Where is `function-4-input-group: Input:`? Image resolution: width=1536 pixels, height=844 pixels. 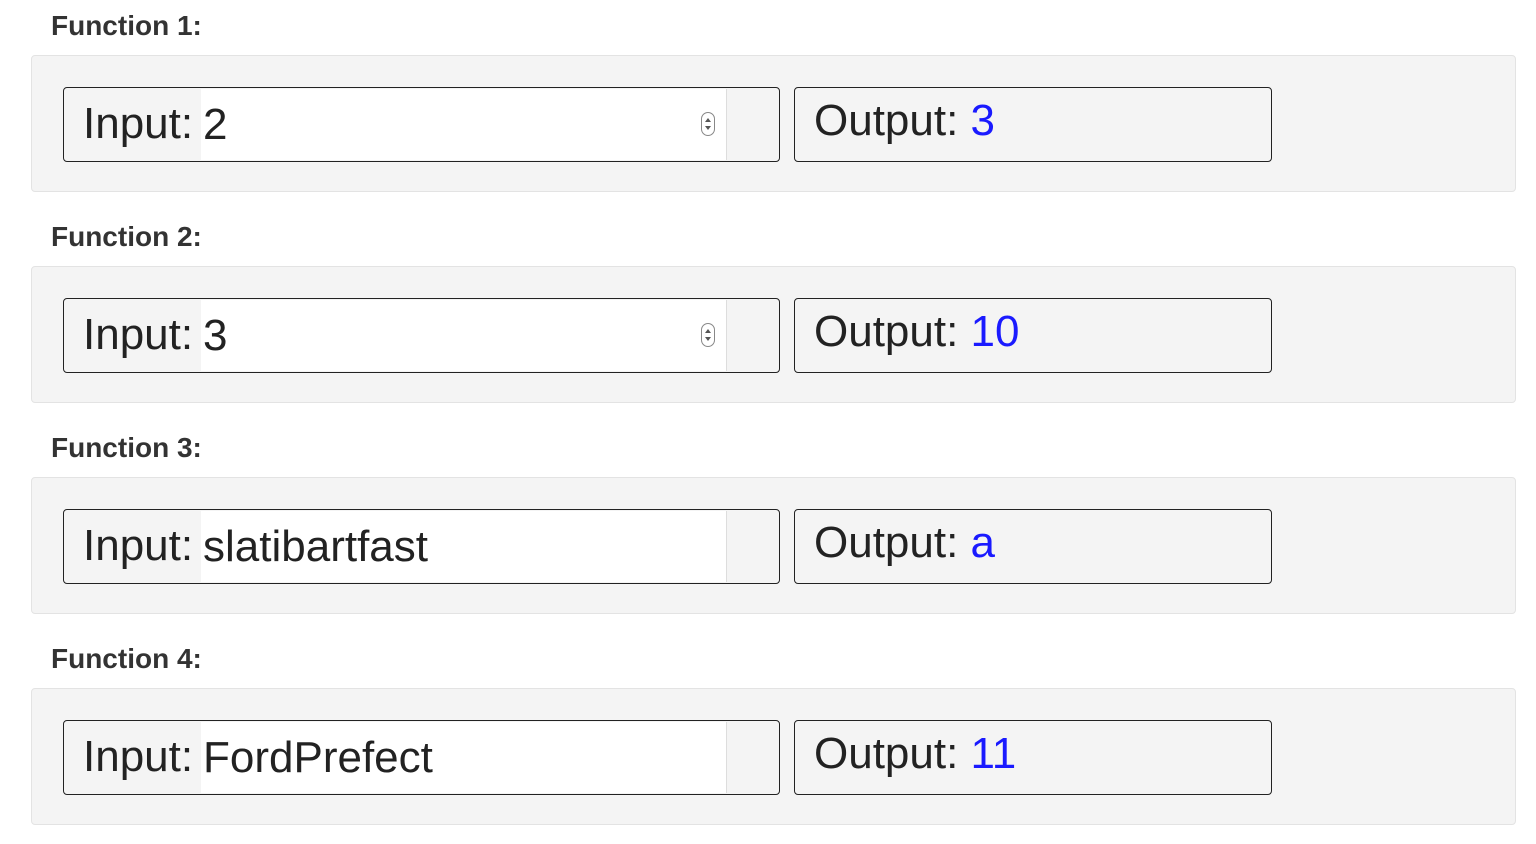 function-4-input-group: Input: is located at coordinates (421, 757).